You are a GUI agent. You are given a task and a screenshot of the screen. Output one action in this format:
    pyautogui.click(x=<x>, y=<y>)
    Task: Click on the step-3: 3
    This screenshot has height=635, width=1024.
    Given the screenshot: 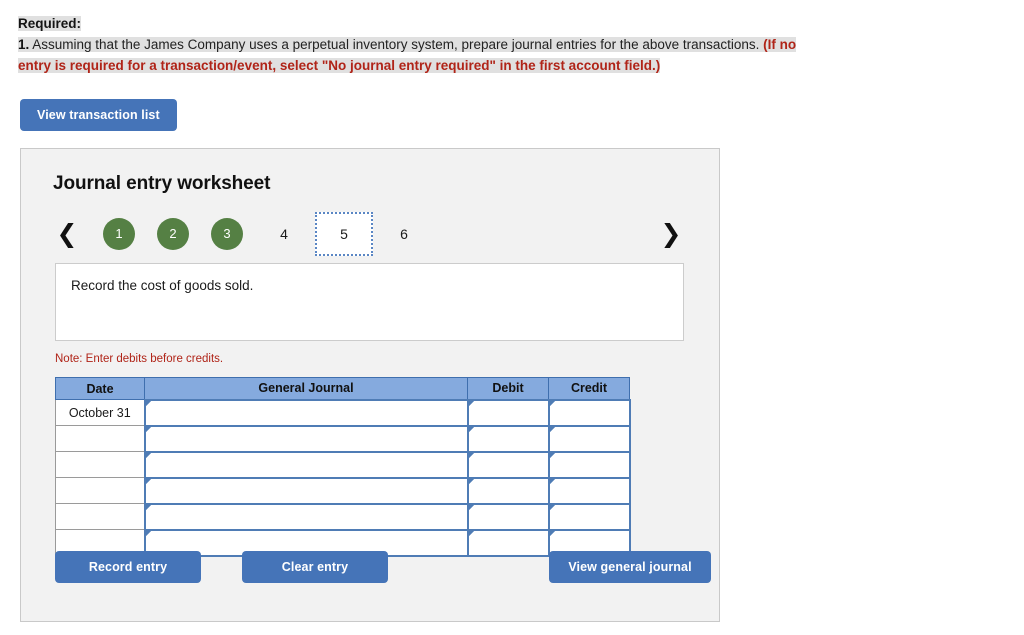 What is the action you would take?
    pyautogui.click(x=230, y=234)
    